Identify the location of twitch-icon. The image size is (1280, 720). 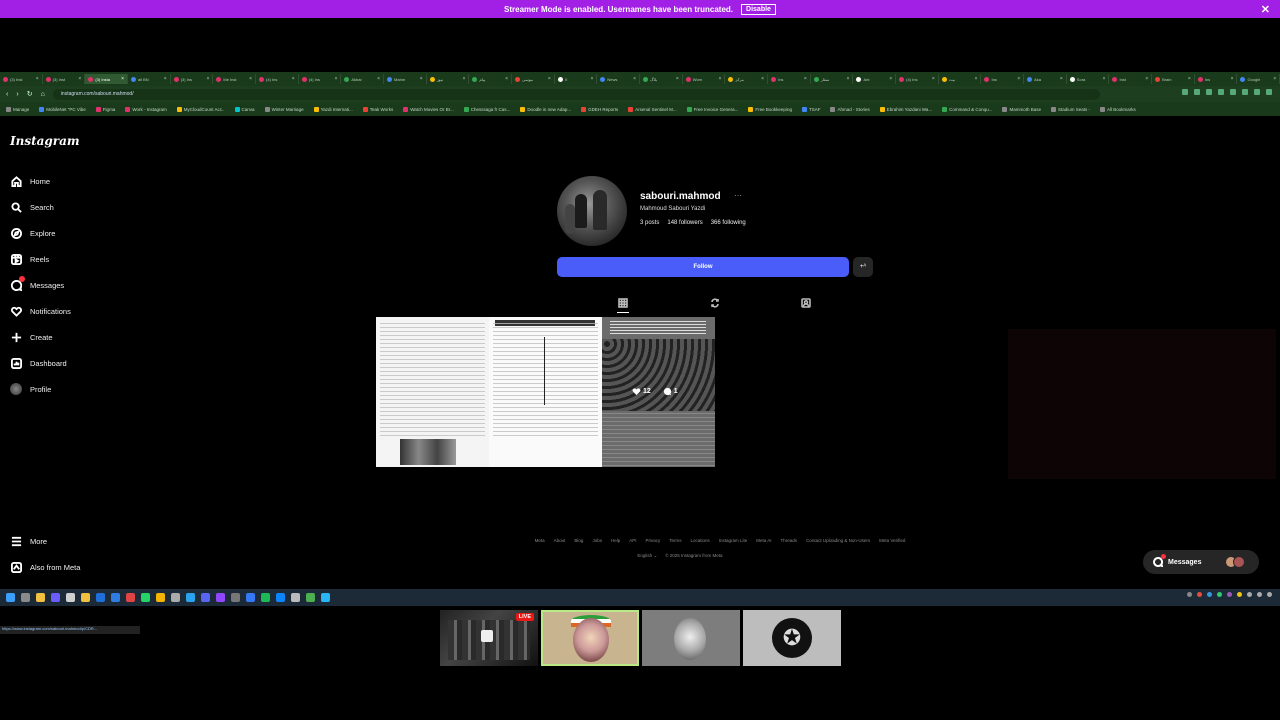
(220, 597).